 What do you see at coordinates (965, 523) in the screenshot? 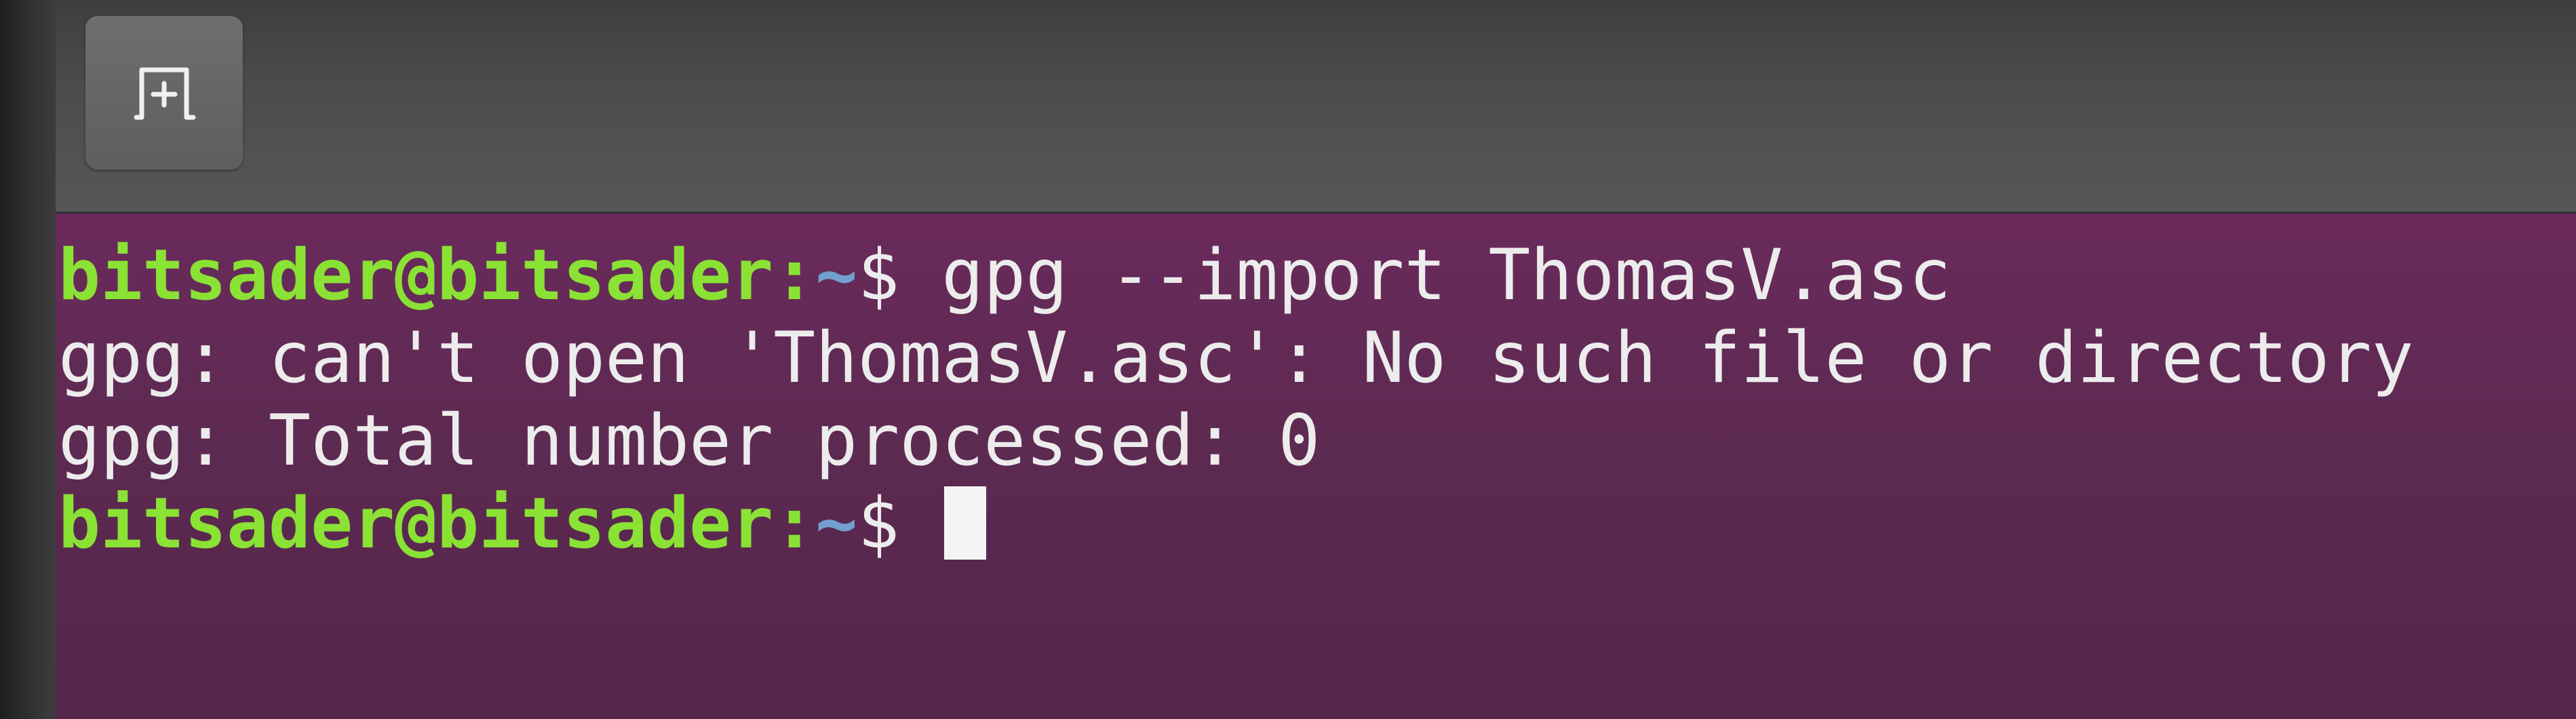
I see `text-cursor` at bounding box center [965, 523].